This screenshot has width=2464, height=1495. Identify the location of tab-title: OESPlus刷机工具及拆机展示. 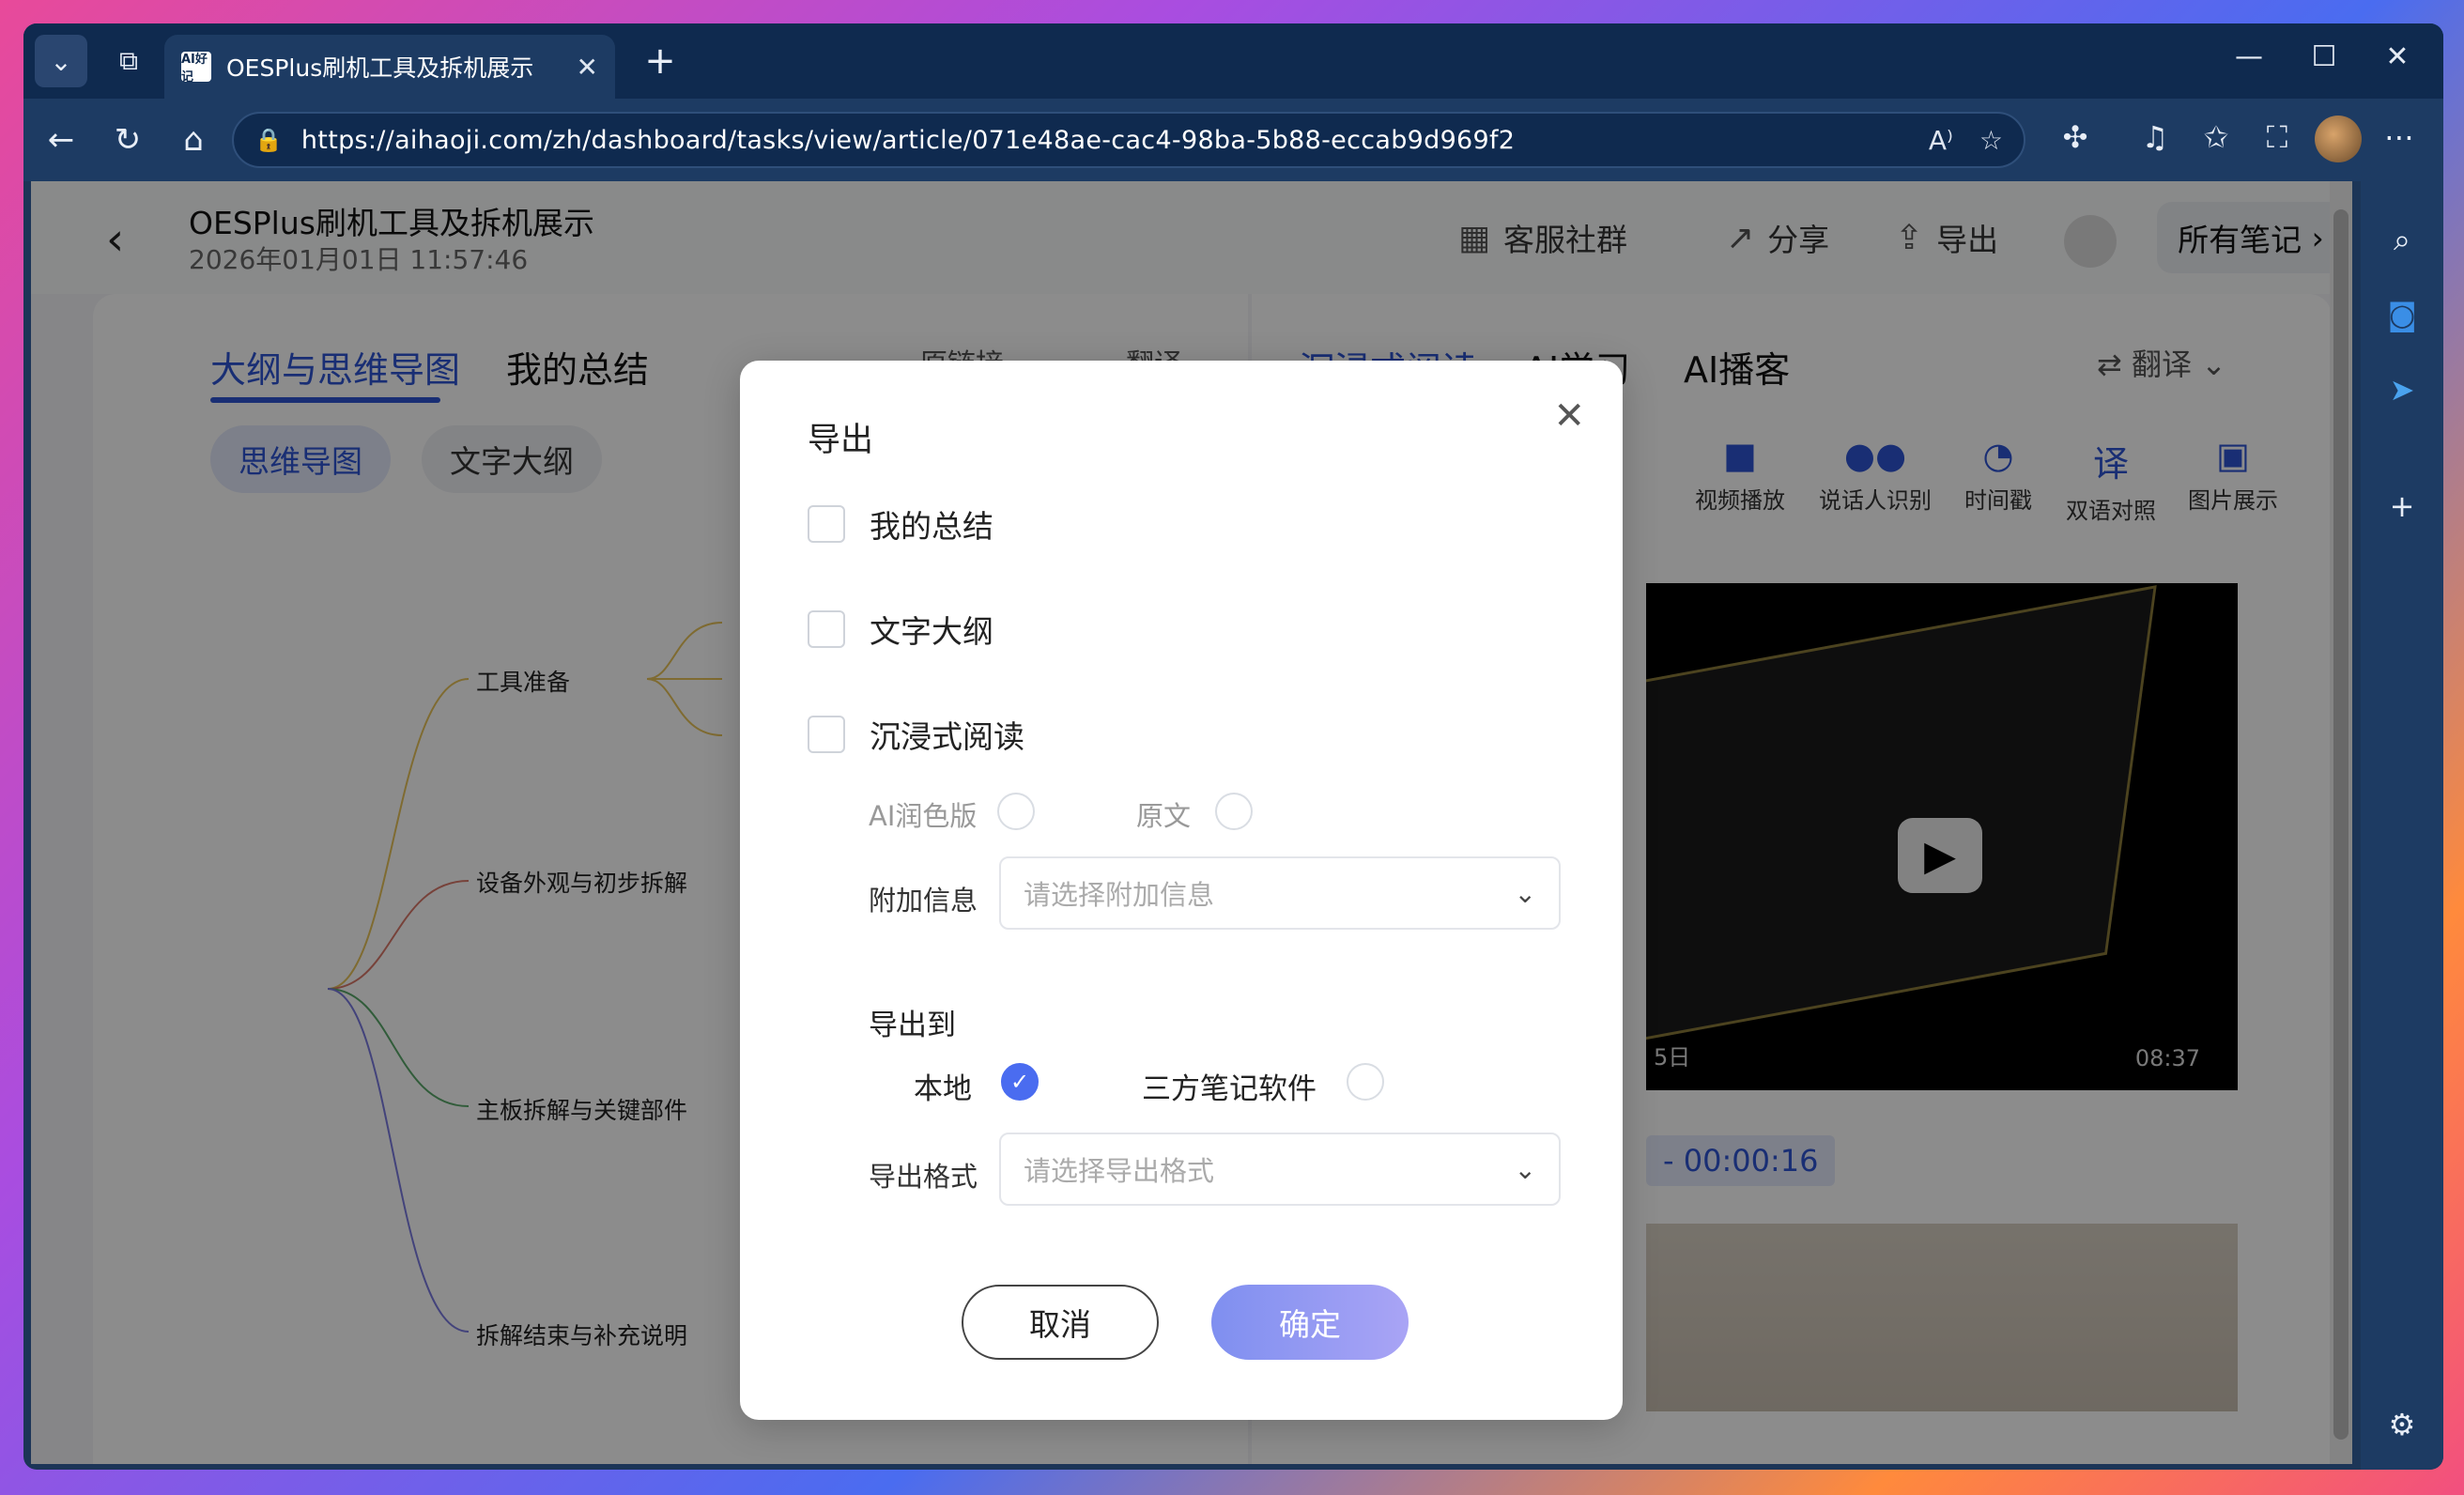
(380, 68).